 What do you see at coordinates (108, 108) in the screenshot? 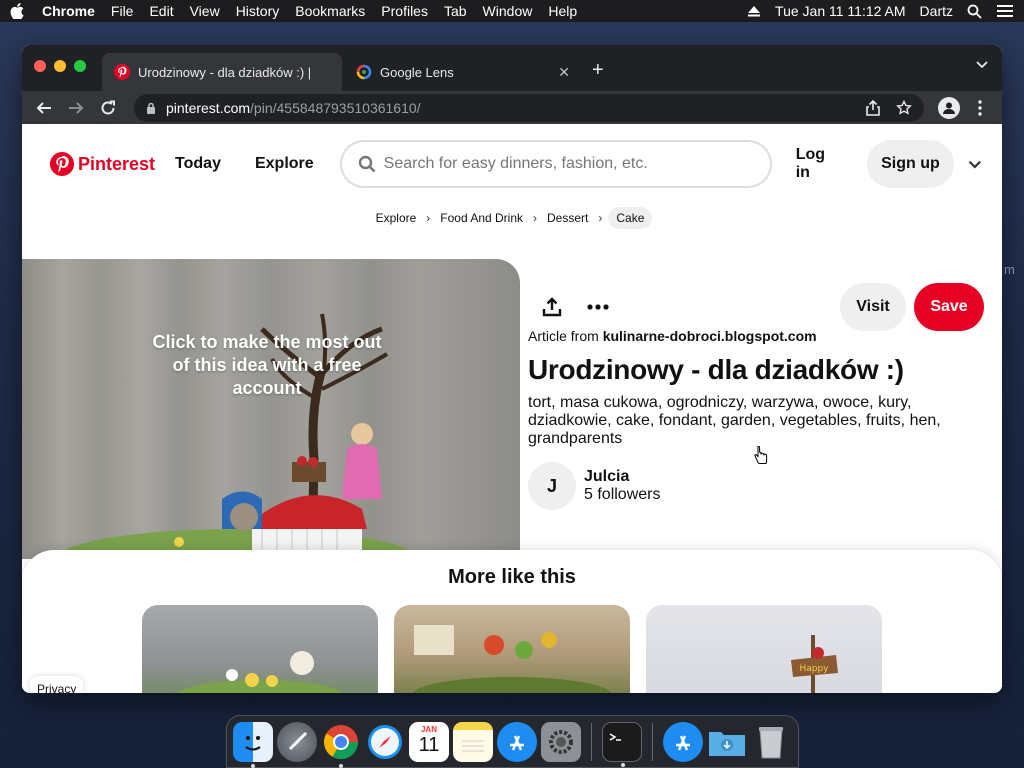
I see `reload-button` at bounding box center [108, 108].